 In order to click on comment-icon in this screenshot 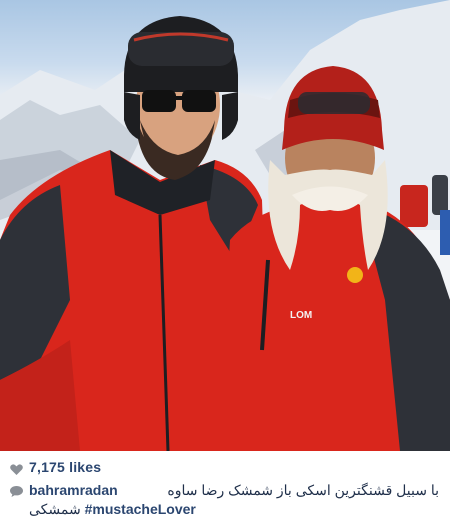, I will do `click(16, 490)`.